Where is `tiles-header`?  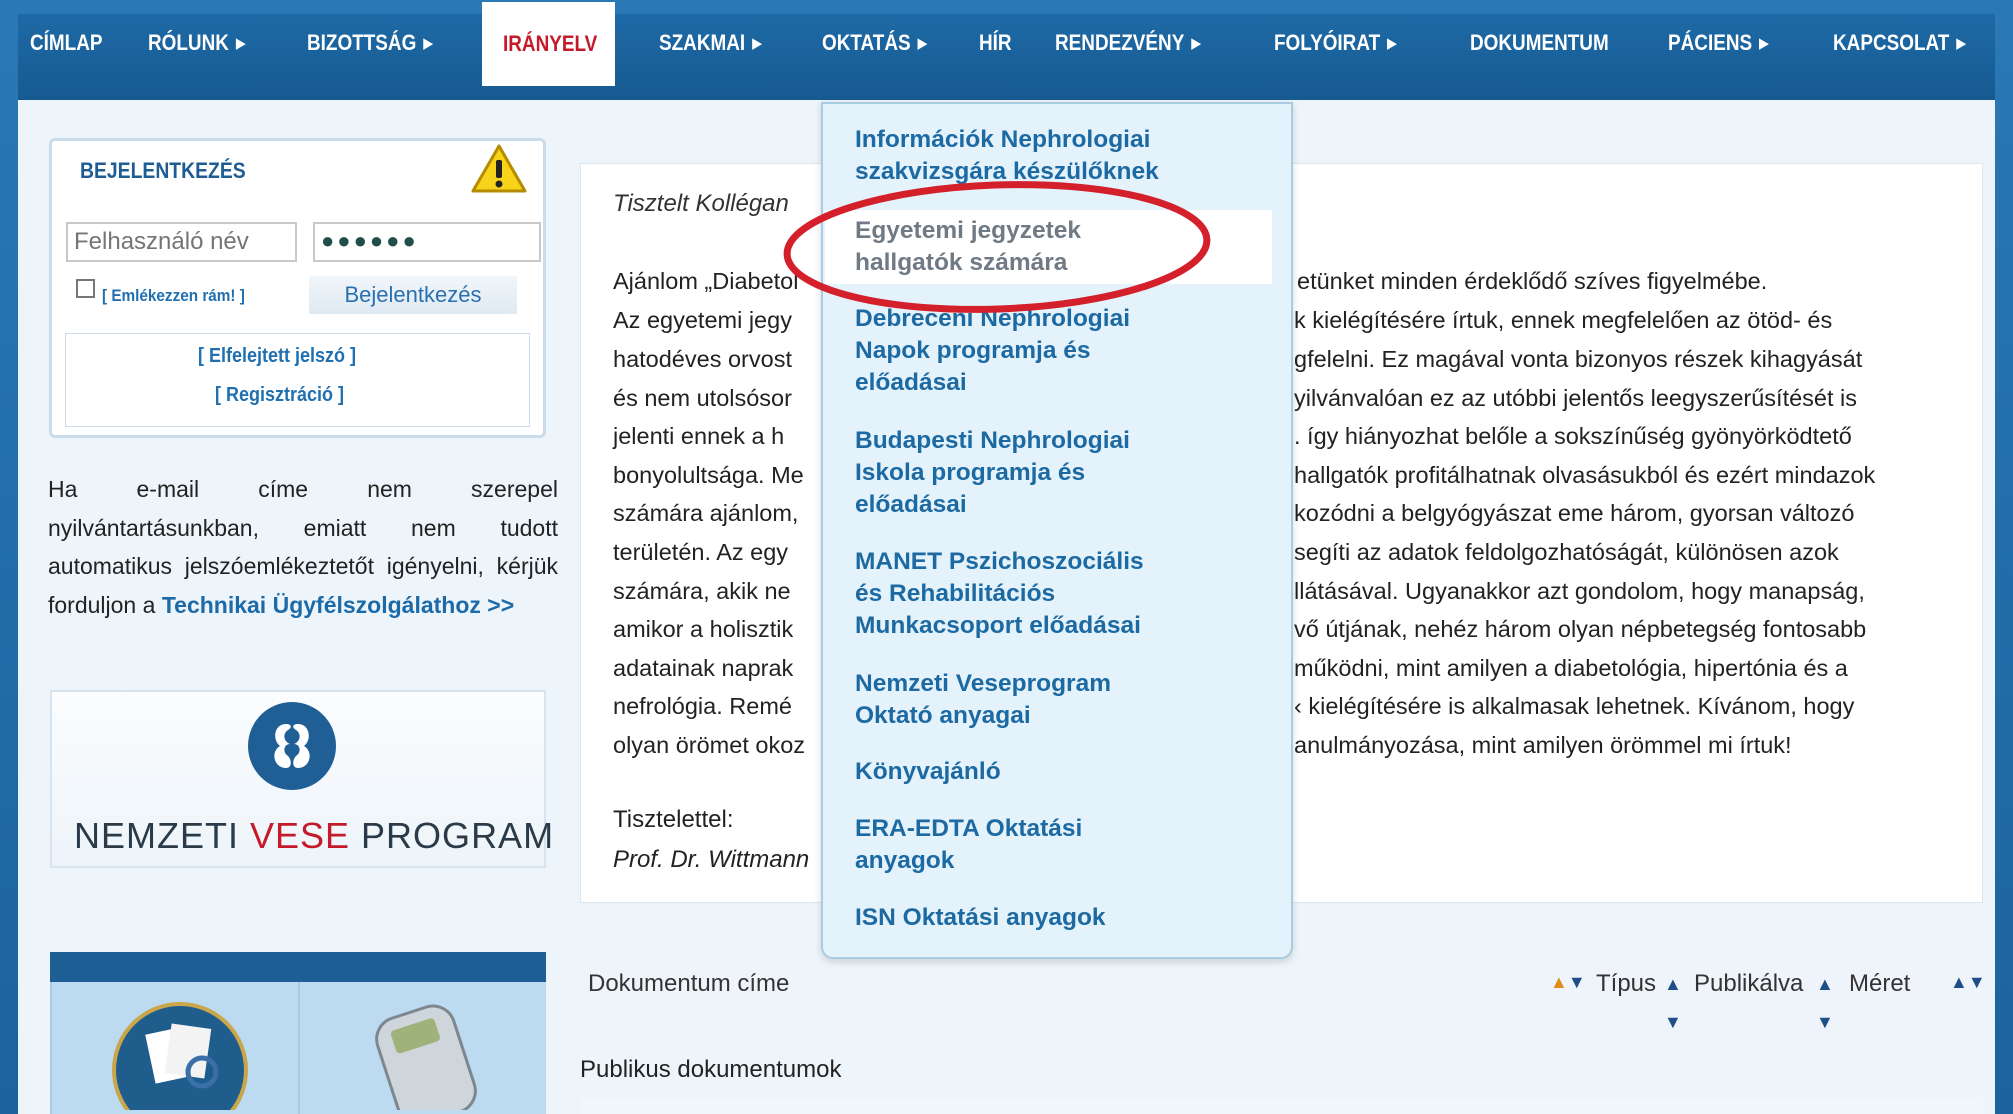
tiles-header is located at coordinates (298, 967).